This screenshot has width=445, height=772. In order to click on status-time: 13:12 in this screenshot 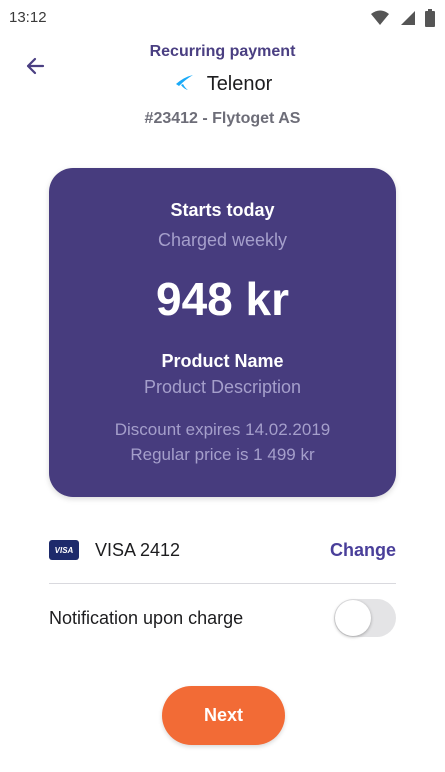, I will do `click(28, 17)`.